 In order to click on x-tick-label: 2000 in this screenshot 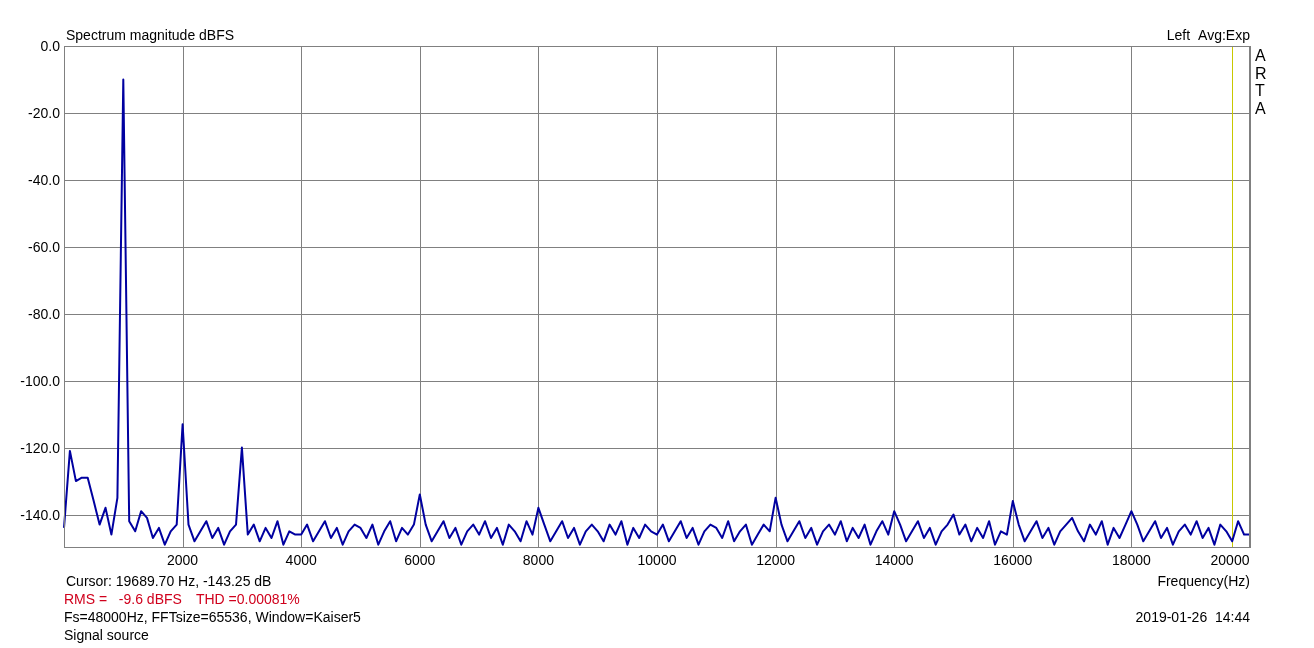, I will do `click(183, 560)`.